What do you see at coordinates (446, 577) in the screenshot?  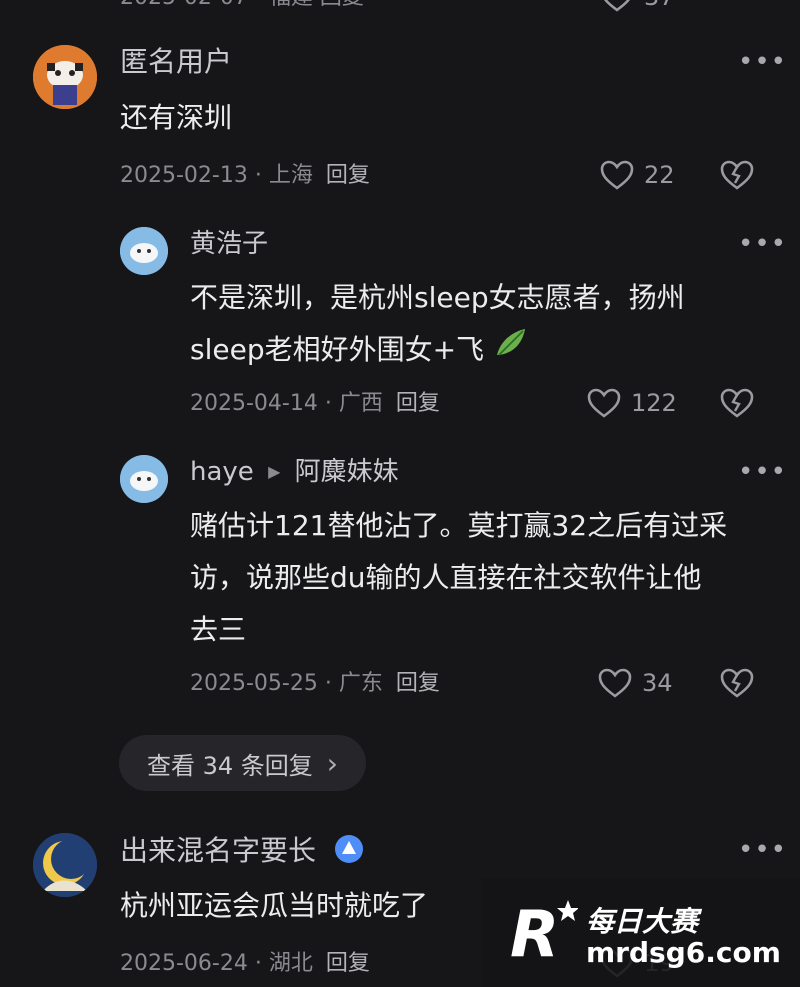 I see `reply-text-line: 访，说那些du输的人直接在社交软件让他` at bounding box center [446, 577].